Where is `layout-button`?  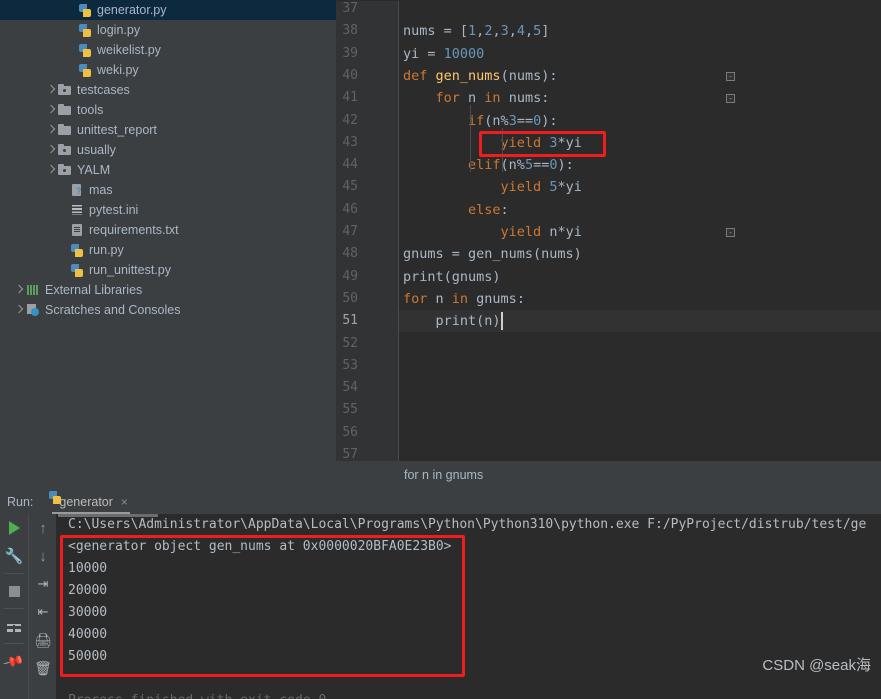 layout-button is located at coordinates (14, 626).